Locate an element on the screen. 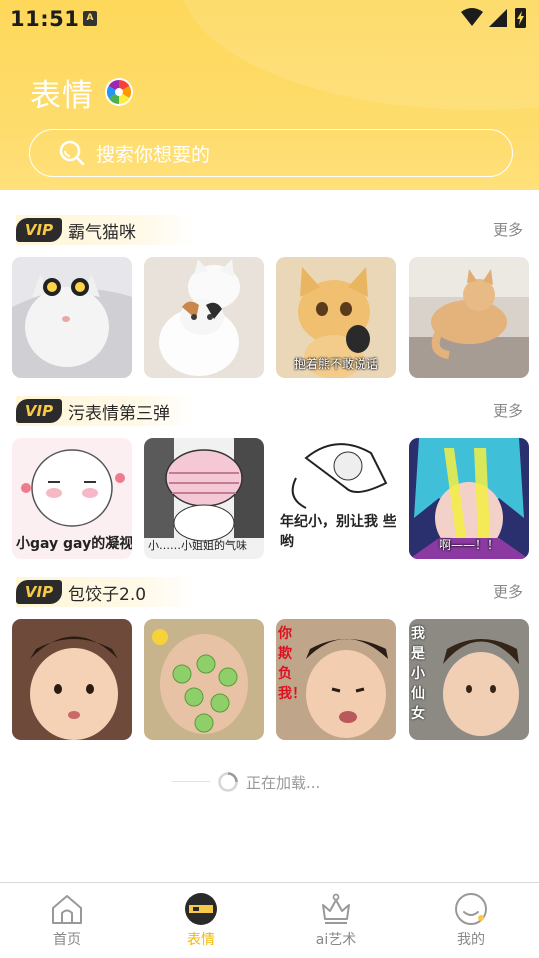  page-title-row: 表情 is located at coordinates (82, 93).